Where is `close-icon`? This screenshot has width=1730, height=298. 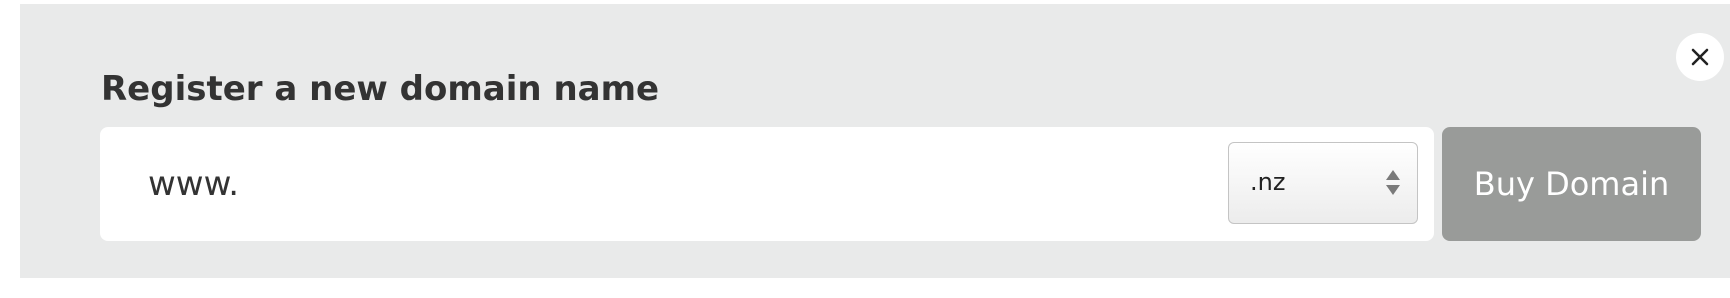
close-icon is located at coordinates (1700, 57).